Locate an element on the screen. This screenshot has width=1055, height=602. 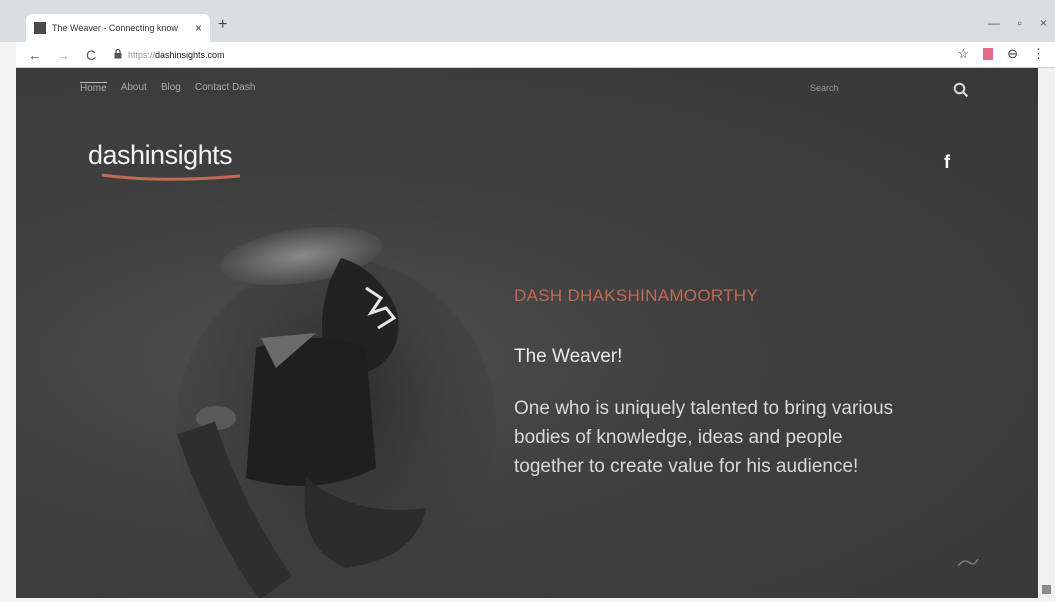
hero-name: DASH DHAKSHINAMOORTHY is located at coordinates (636, 295).